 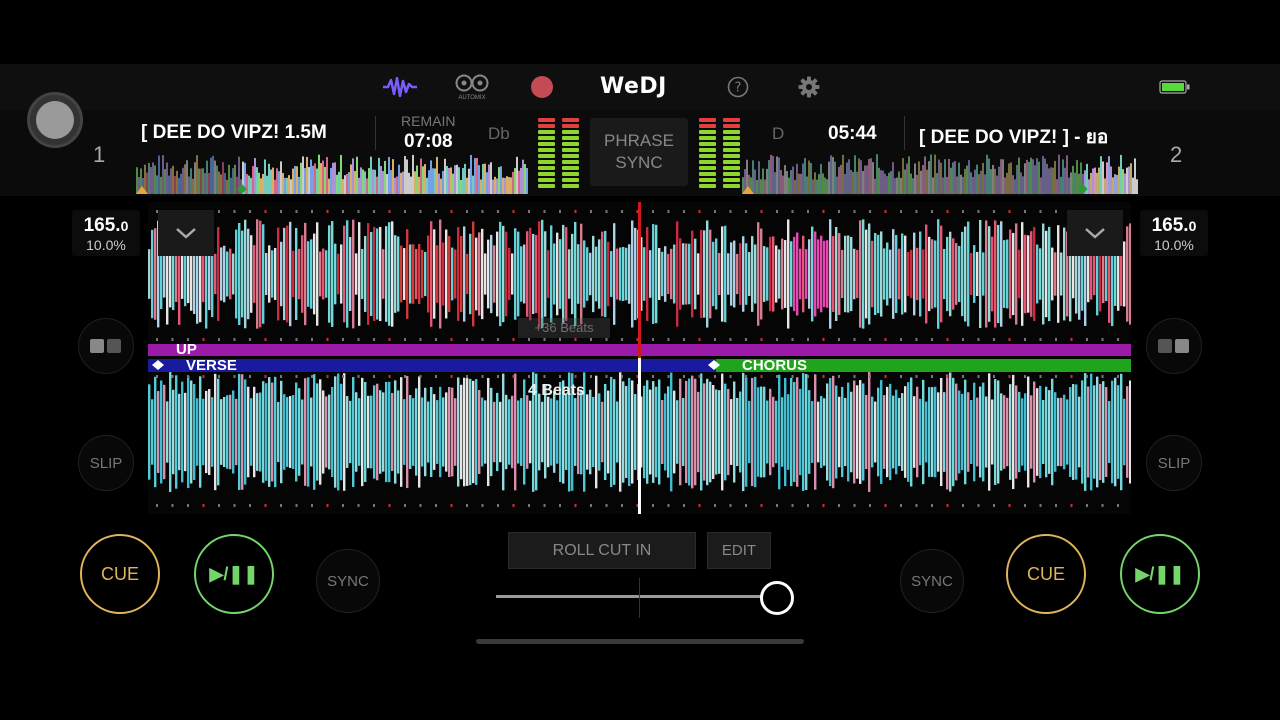 What do you see at coordinates (633, 86) in the screenshot?
I see `app-logo: WeDJ` at bounding box center [633, 86].